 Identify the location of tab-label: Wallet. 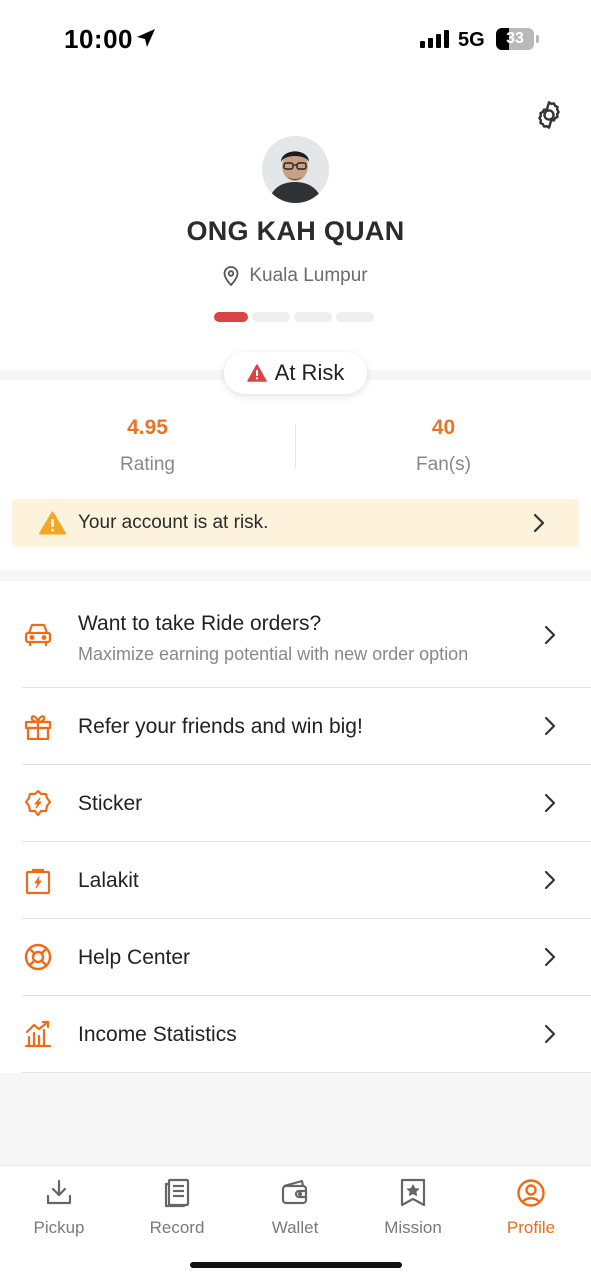
(295, 1227).